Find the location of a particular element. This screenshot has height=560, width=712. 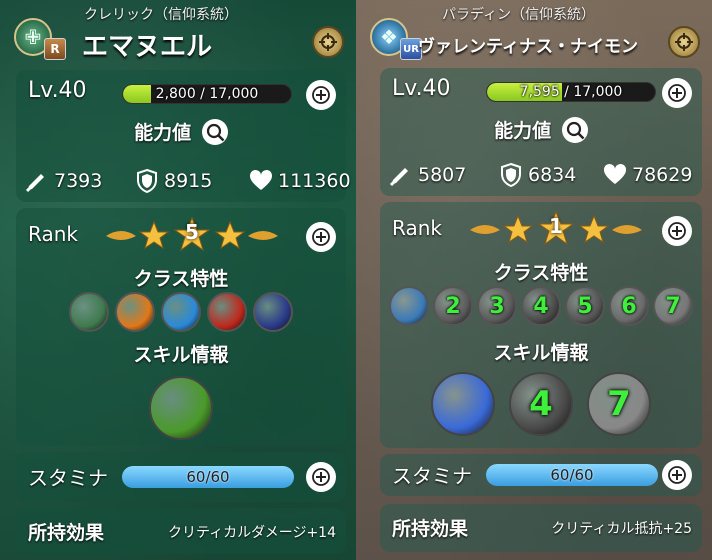

effect-card: 所持効果 クリティカルダメージ+14 is located at coordinates (181, 531).